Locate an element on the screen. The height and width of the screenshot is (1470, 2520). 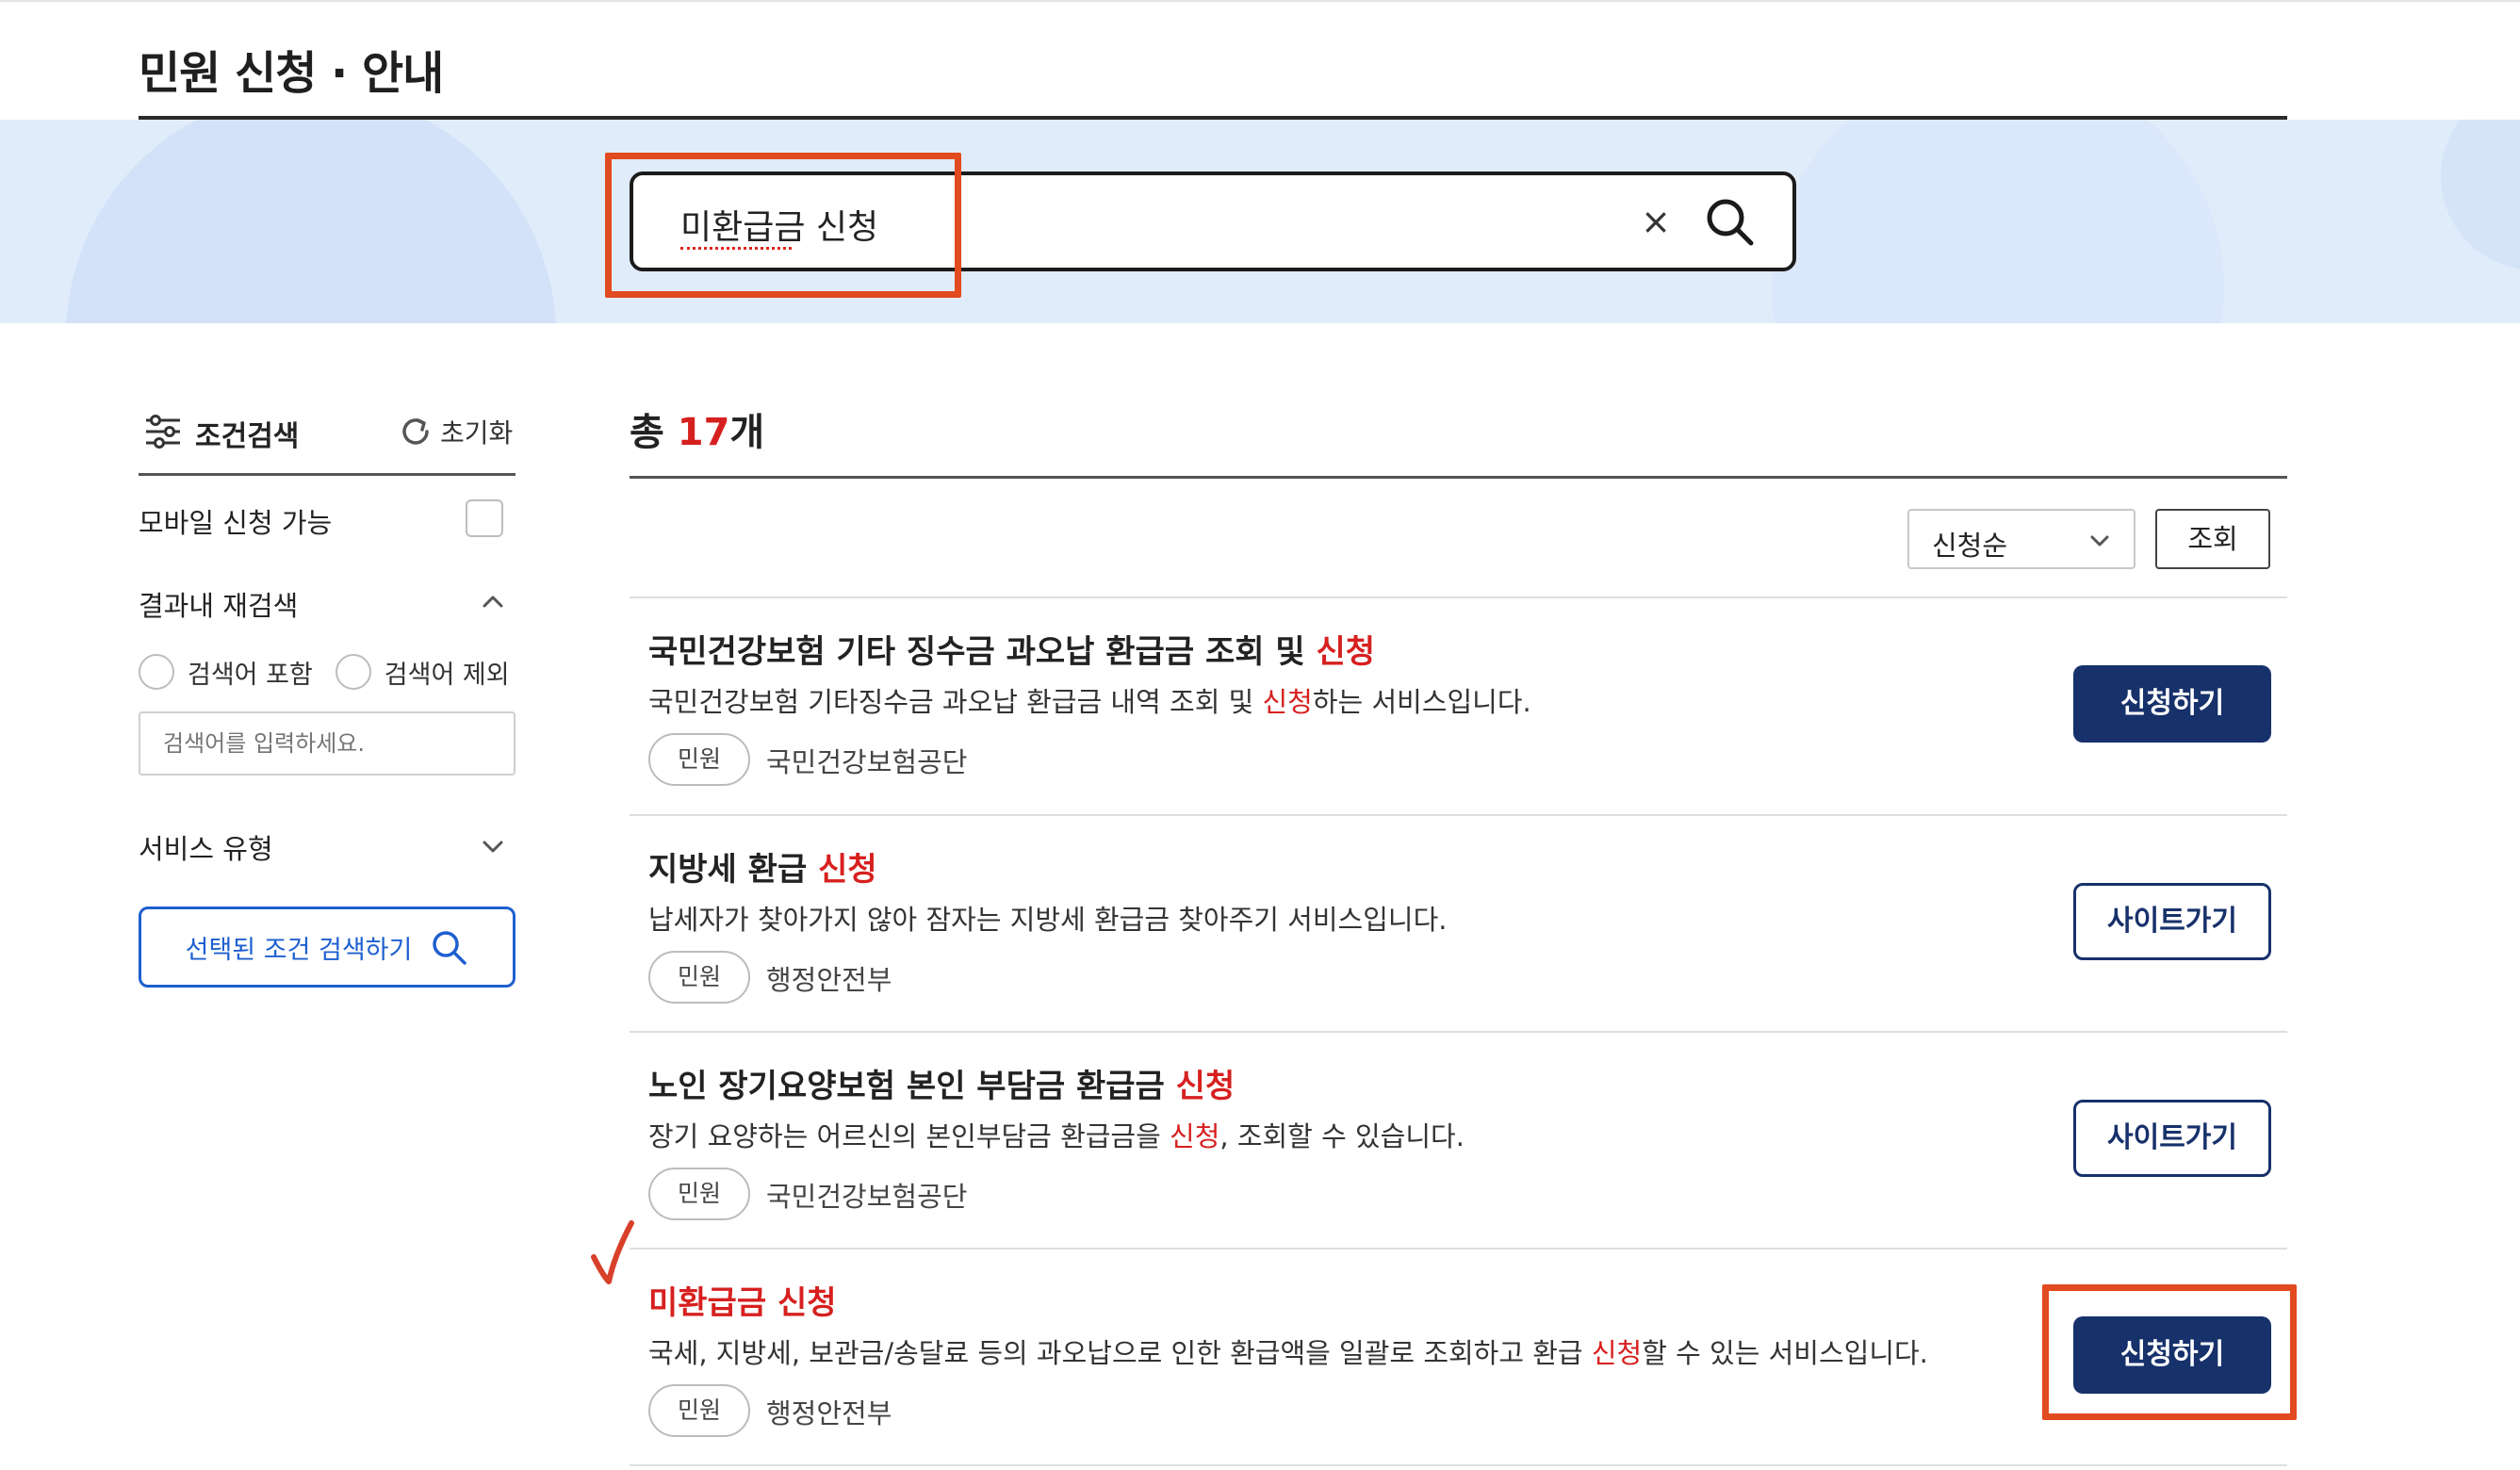
radio-include-label: 검색어 포함 is located at coordinates (250, 673).